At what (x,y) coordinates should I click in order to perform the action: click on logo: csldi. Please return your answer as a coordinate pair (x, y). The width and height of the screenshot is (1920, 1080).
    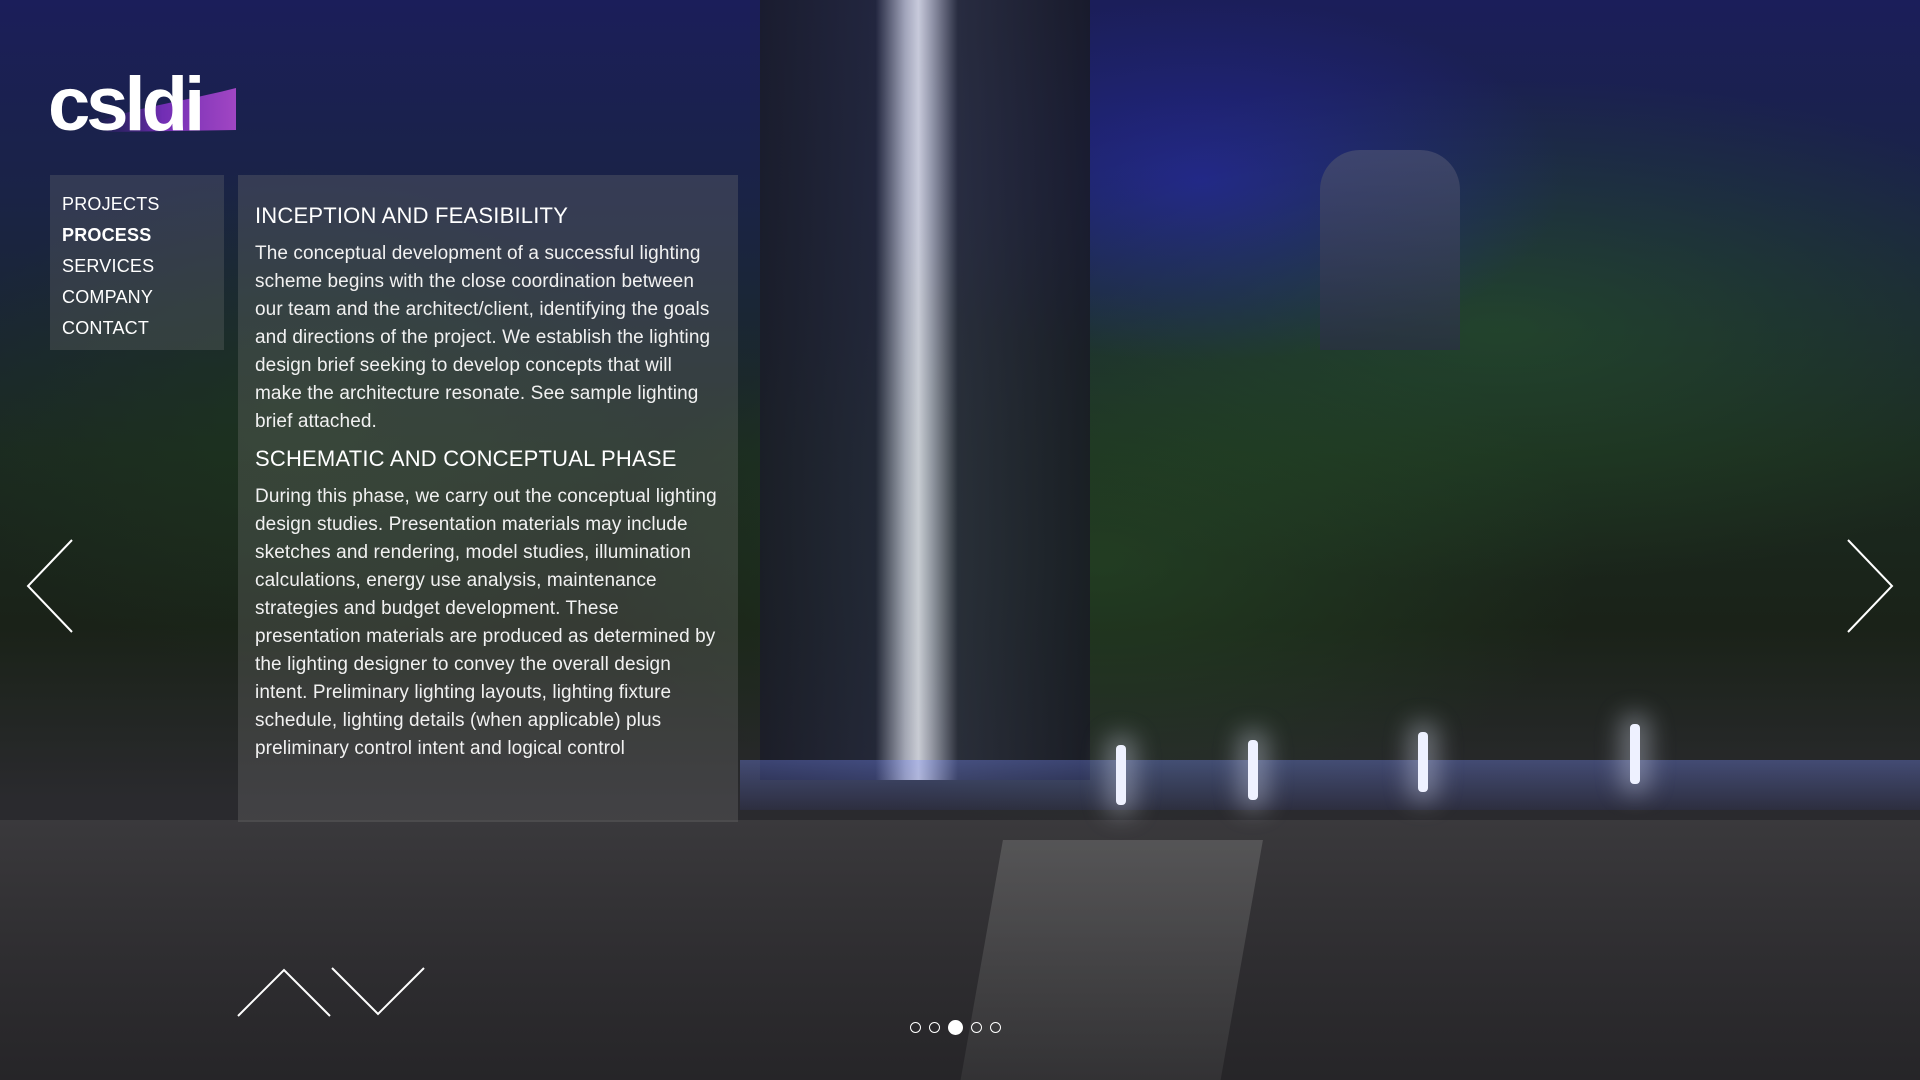
    Looking at the image, I should click on (143, 97).